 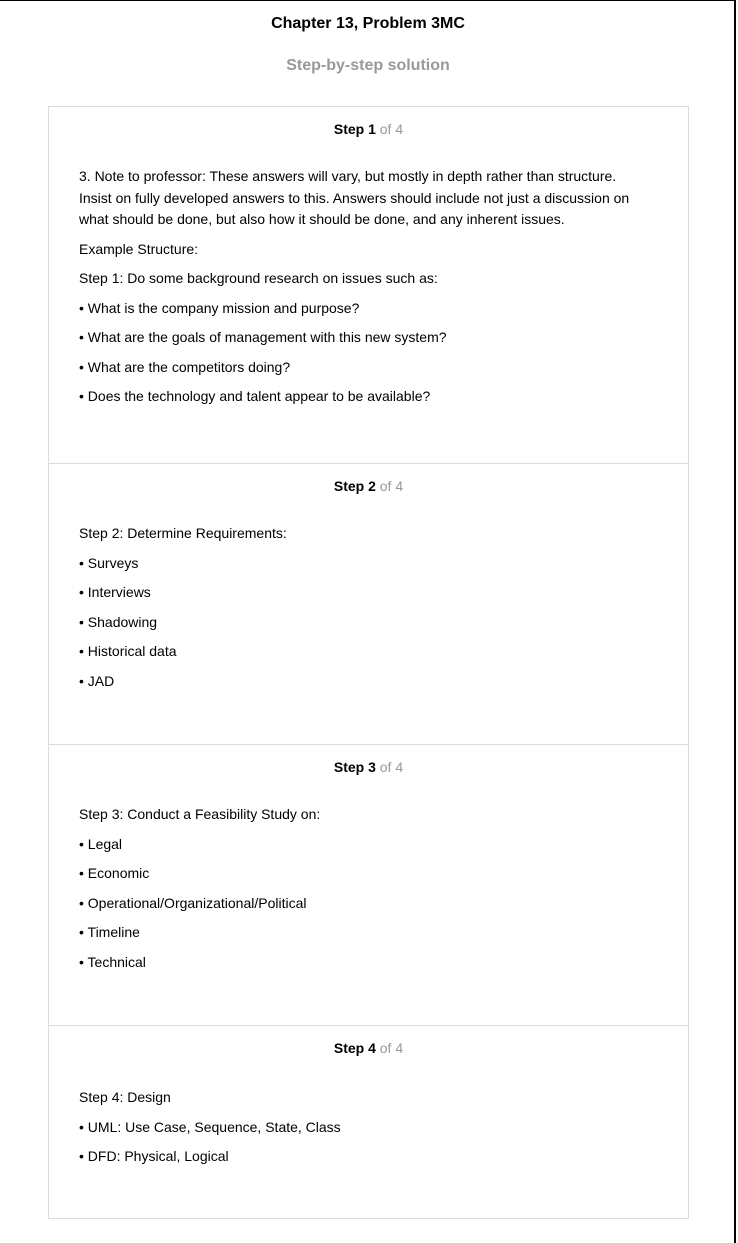 What do you see at coordinates (109, 562) in the screenshot?
I see `step-2-bullet: • Surveys` at bounding box center [109, 562].